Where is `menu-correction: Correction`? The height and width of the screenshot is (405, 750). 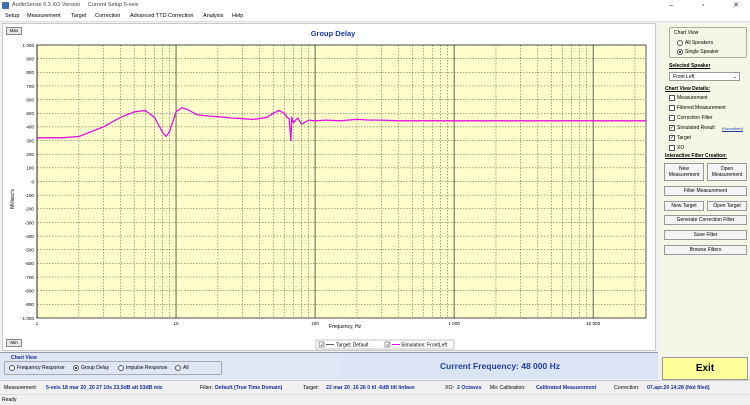
menu-correction: Correction is located at coordinates (107, 16).